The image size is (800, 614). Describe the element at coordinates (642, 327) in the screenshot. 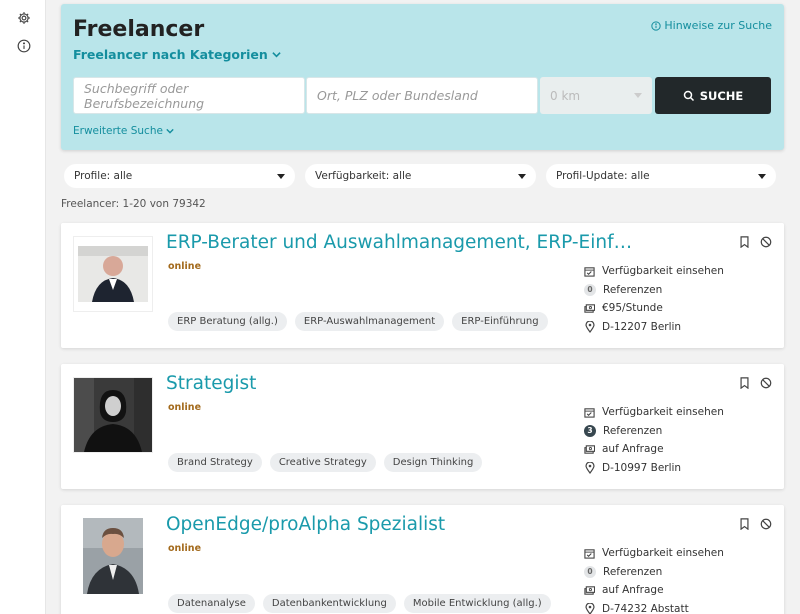

I see `location-label: D-12207 Berlin` at that location.